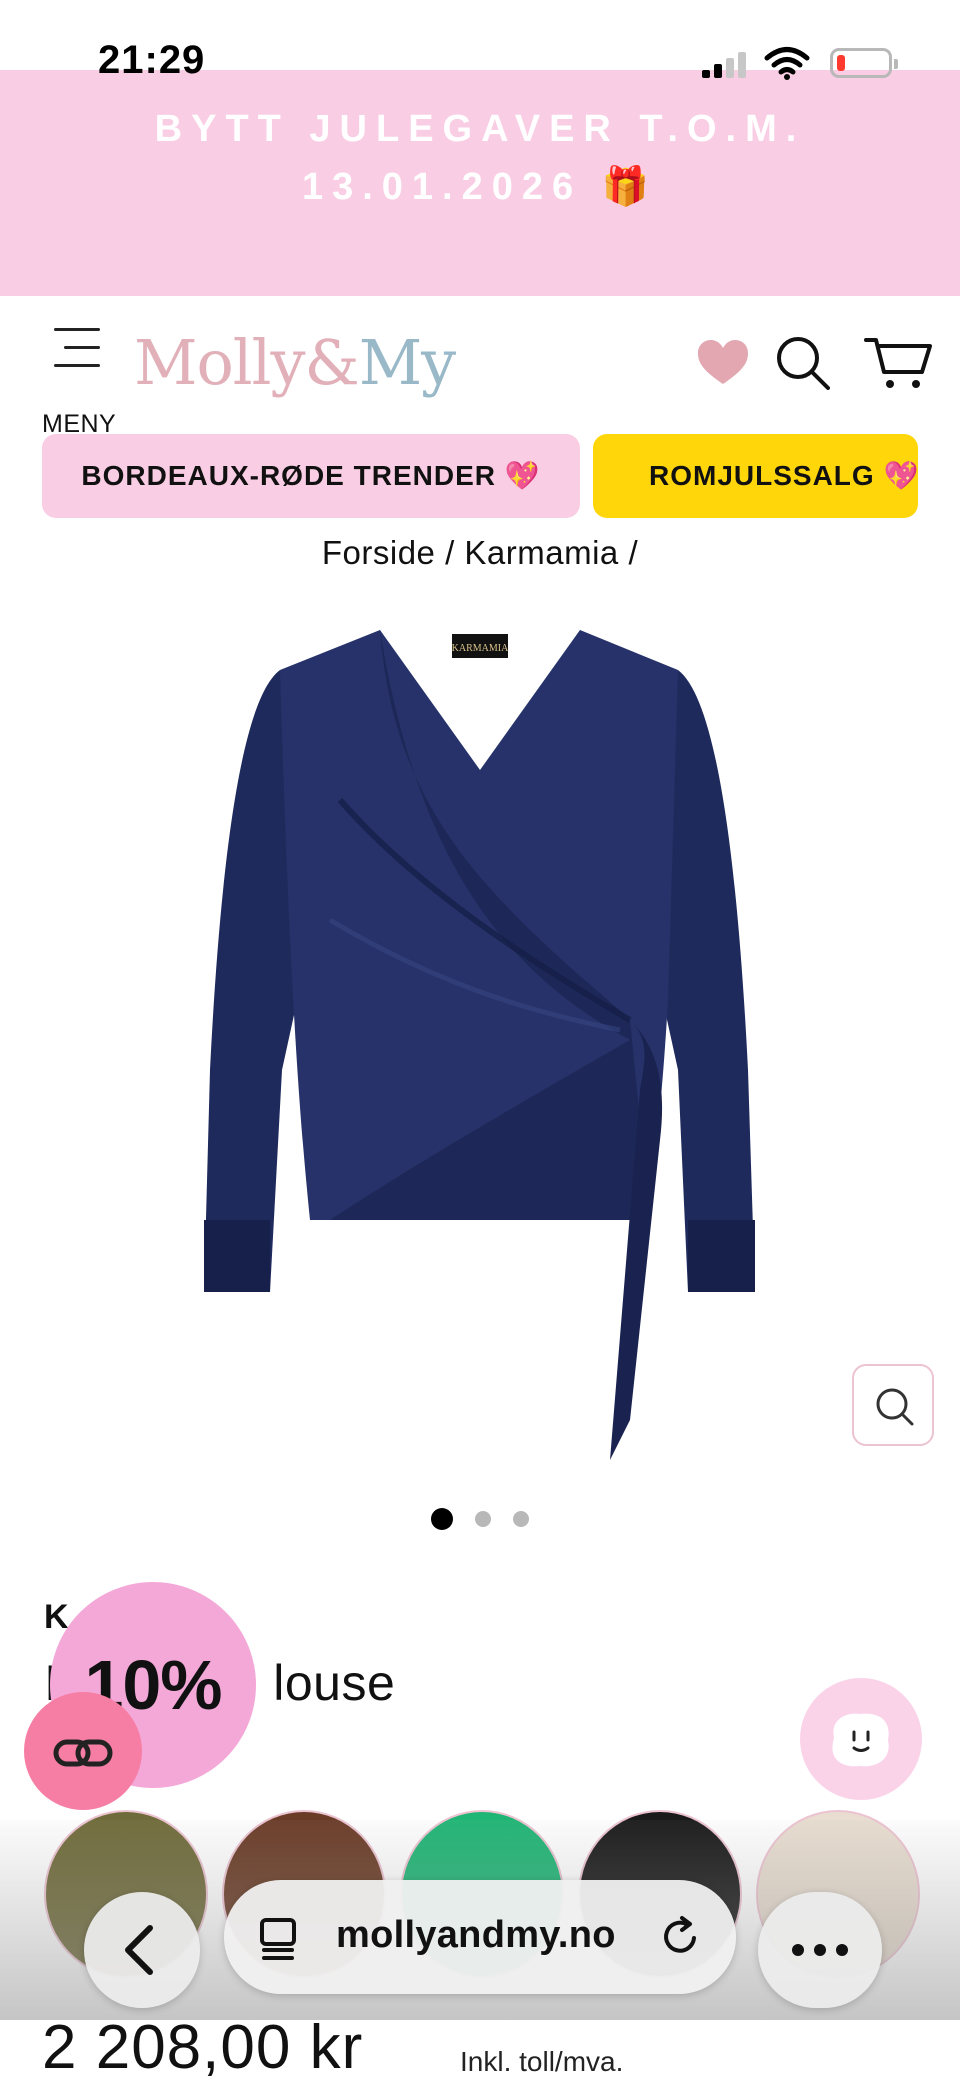 This screenshot has height=2078, width=960. I want to click on category-chip-romjulssalg: ROMJULSSALG 💖 F, so click(755, 476).